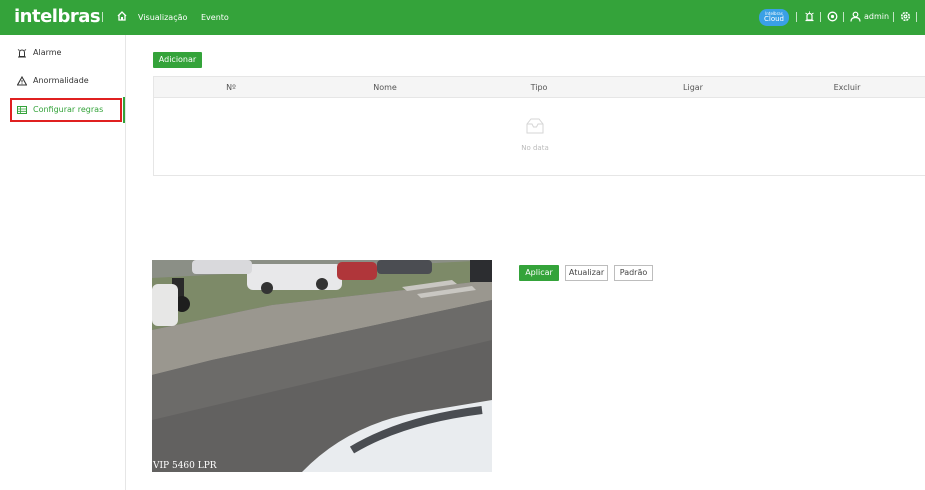 This screenshot has width=925, height=490. Describe the element at coordinates (847, 87) in the screenshot. I see `column-header-delete: Excluir` at that location.